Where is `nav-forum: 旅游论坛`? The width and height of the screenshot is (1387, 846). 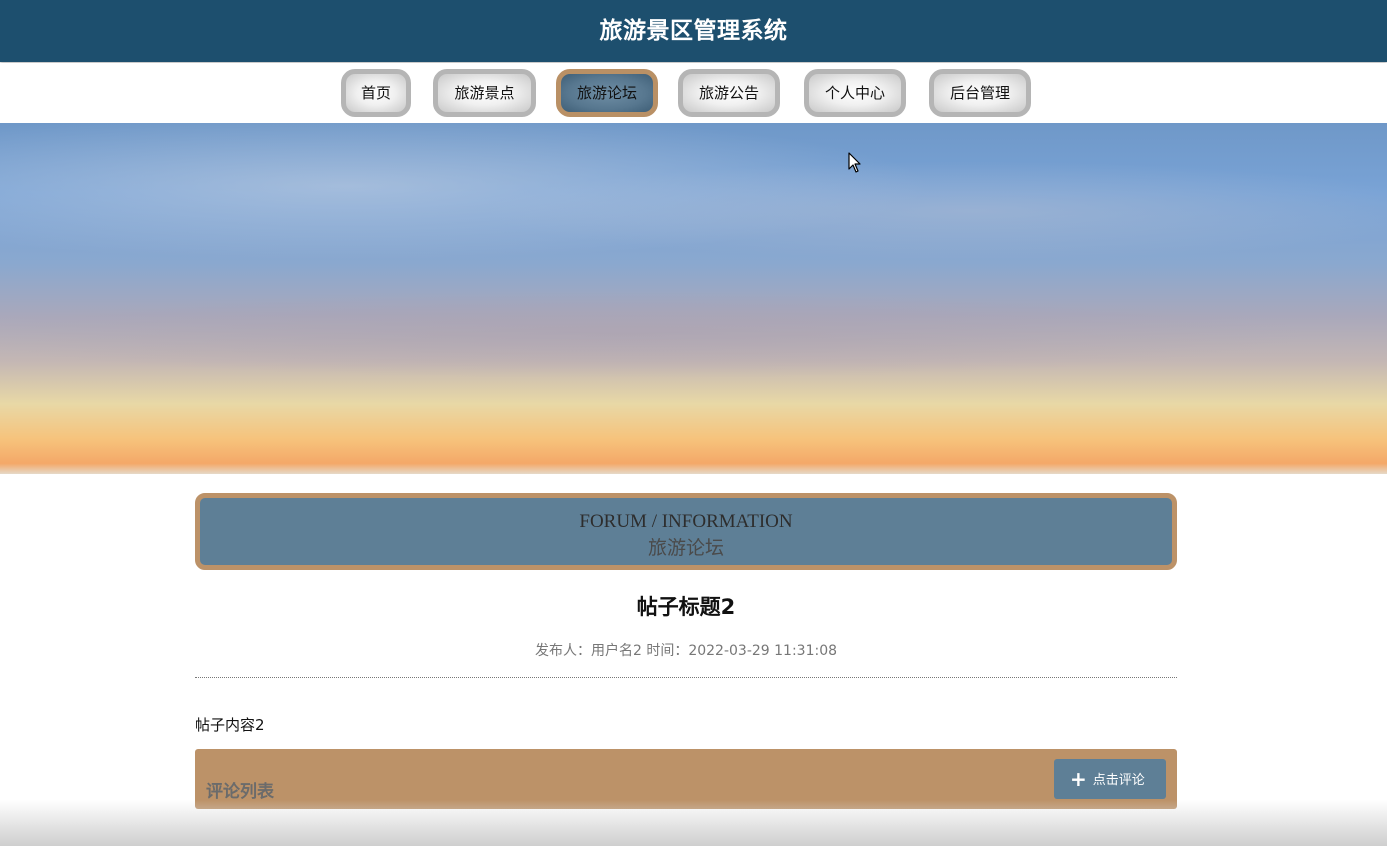
nav-forum: 旅游论坛 is located at coordinates (607, 93).